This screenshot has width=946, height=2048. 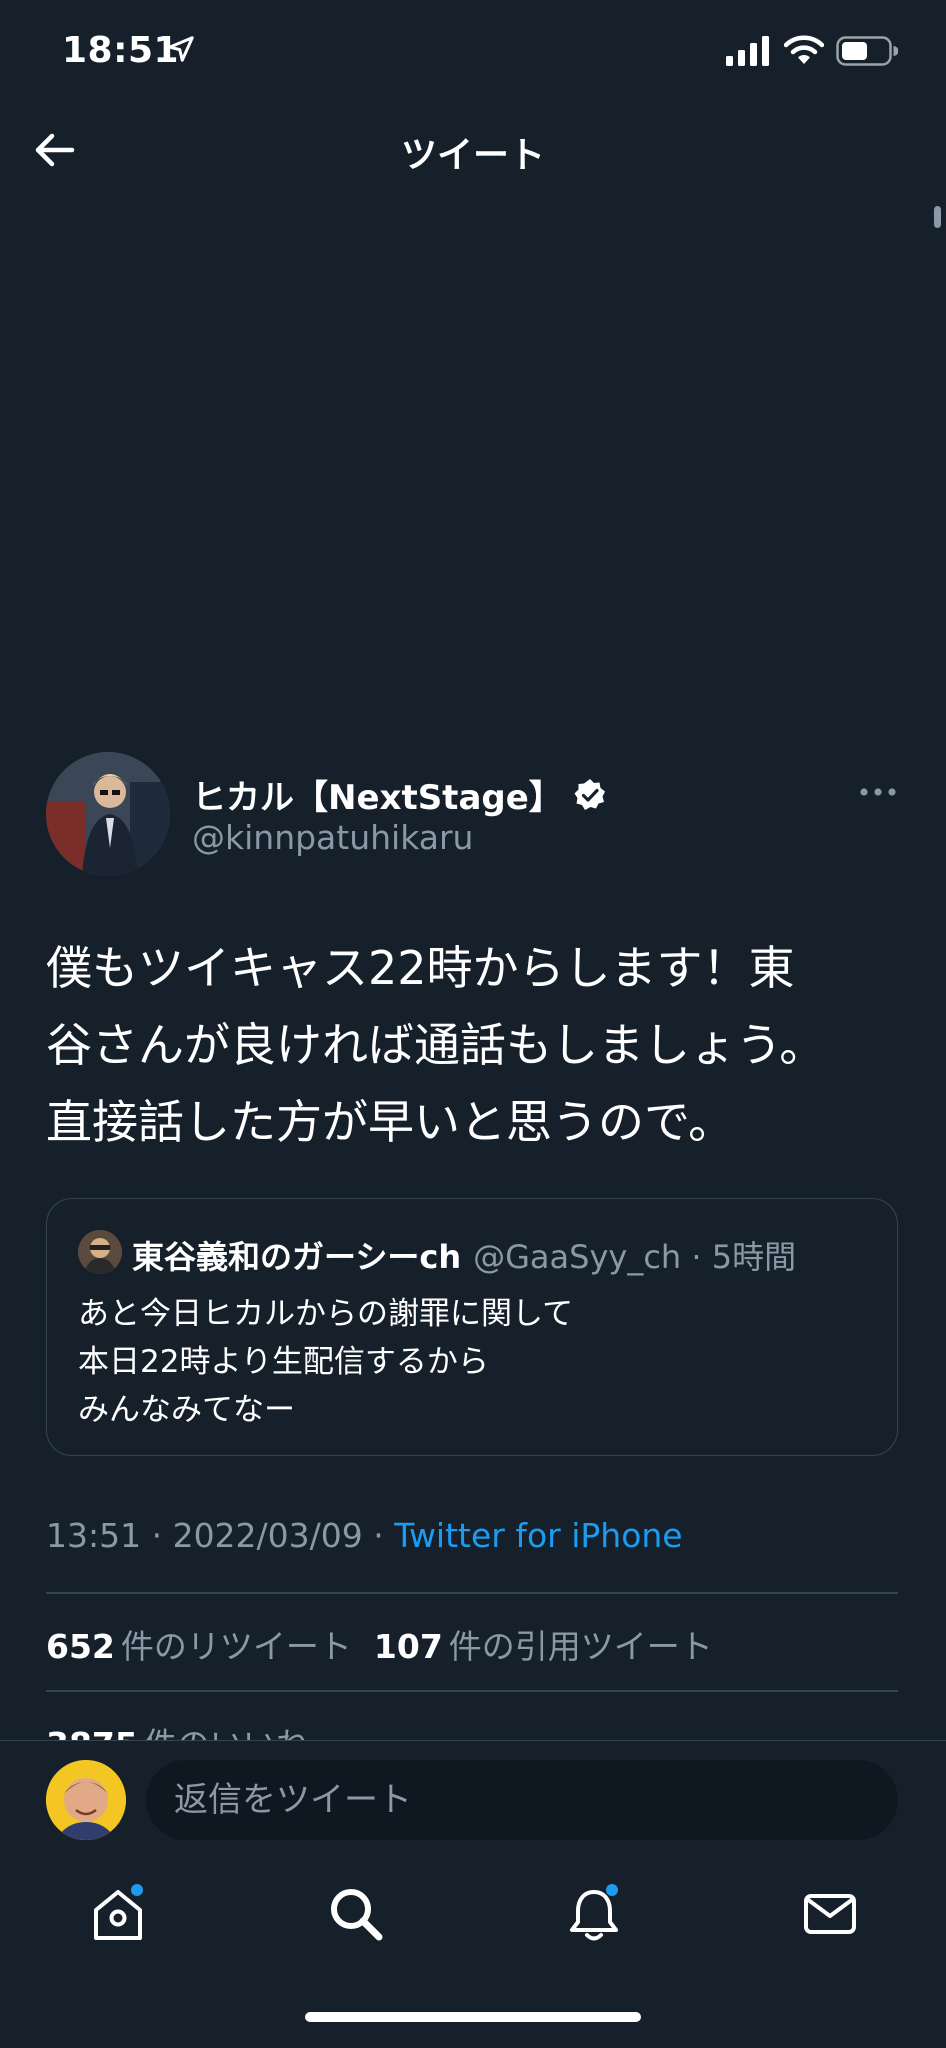 What do you see at coordinates (473, 2017) in the screenshot?
I see `home-indicator` at bounding box center [473, 2017].